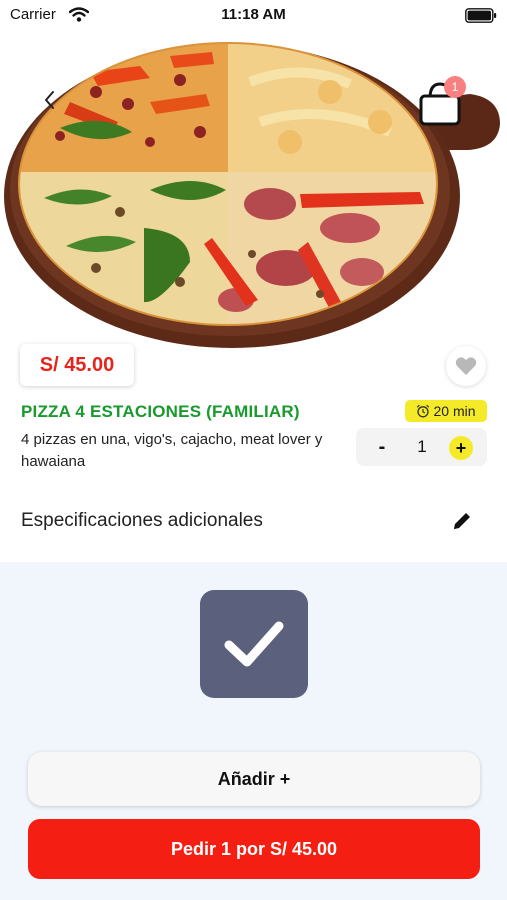  I want to click on heart-icon, so click(466, 366).